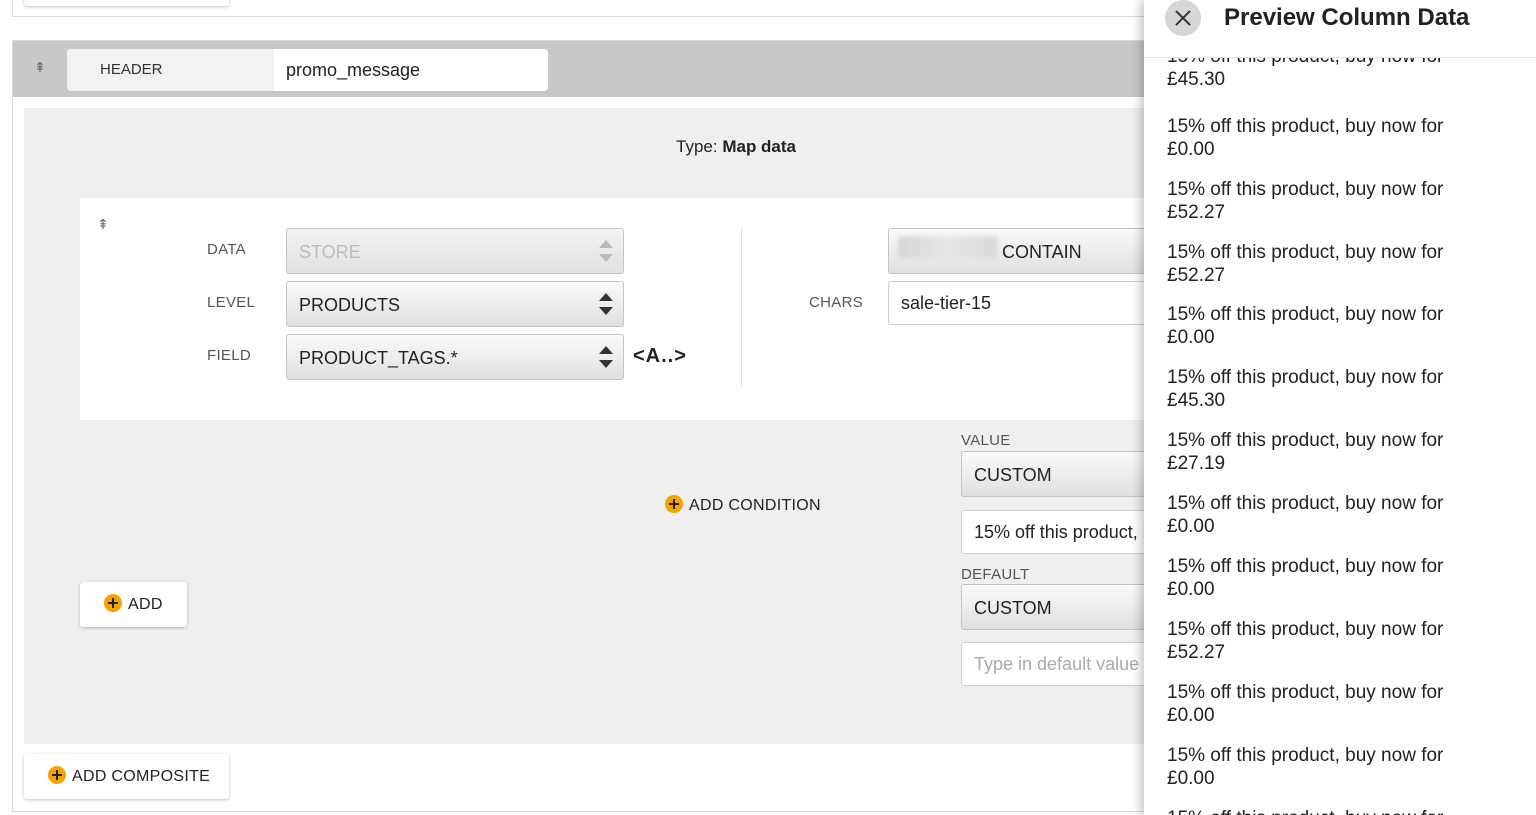 Image resolution: width=1536 pixels, height=815 pixels. Describe the element at coordinates (171, 70) in the screenshot. I see `header-label: HEADER` at that location.